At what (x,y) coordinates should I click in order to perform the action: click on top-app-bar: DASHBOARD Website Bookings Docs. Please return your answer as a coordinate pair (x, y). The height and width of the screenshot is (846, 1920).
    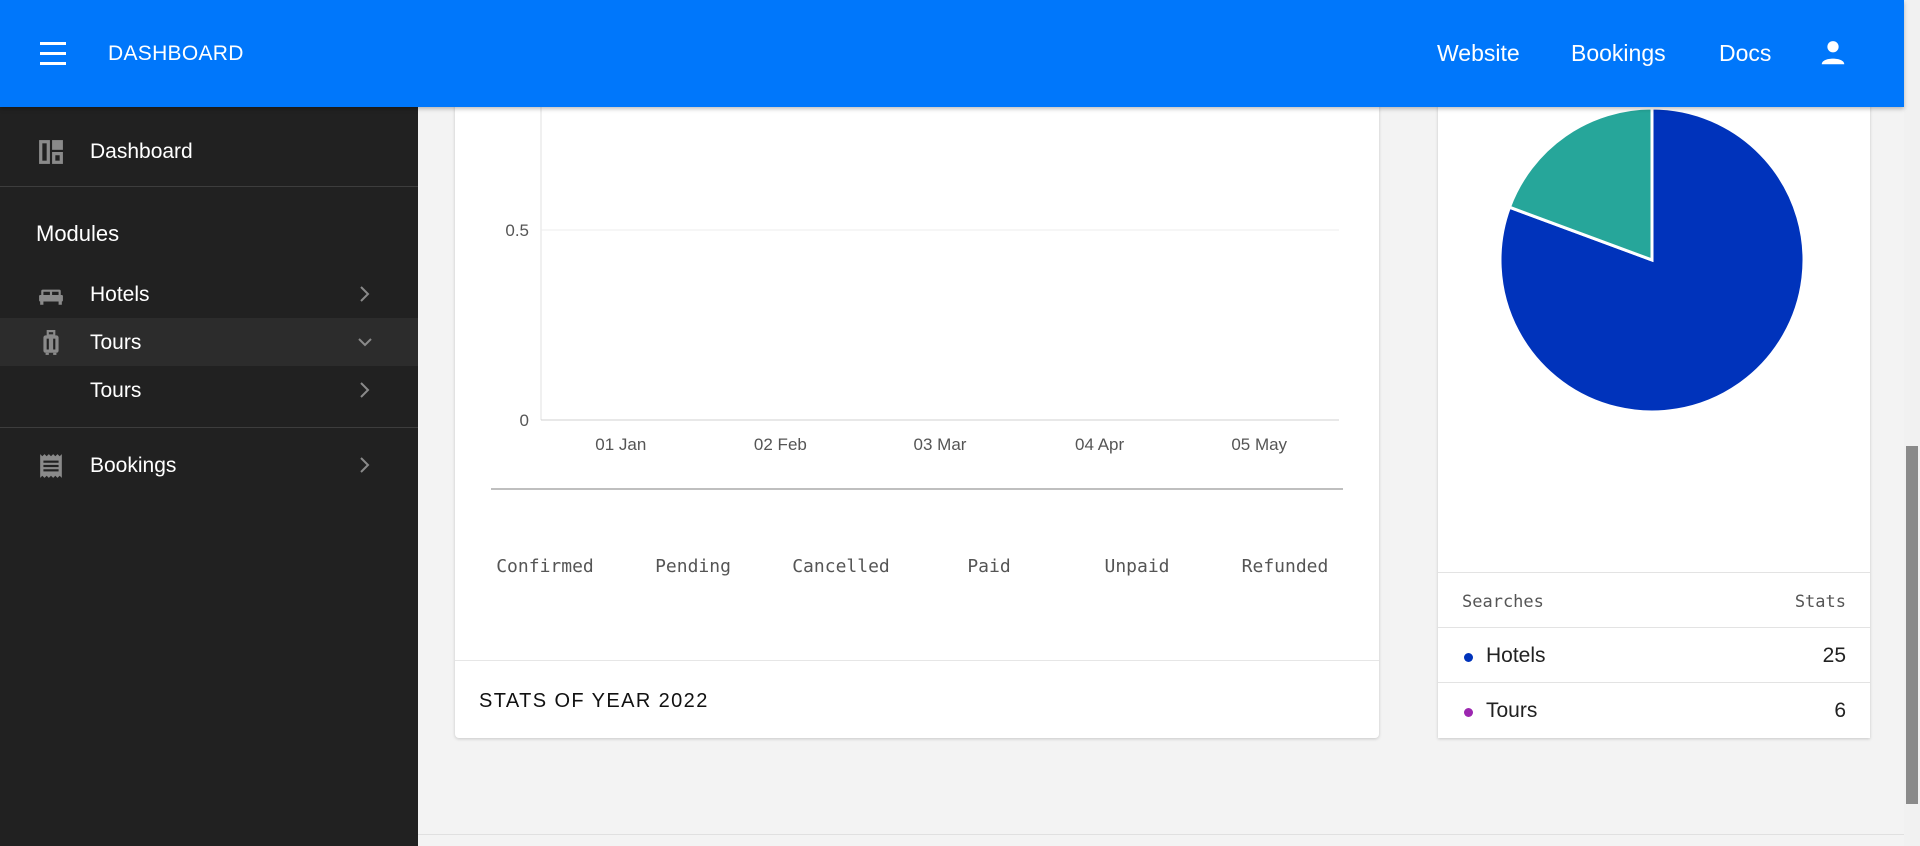
    Looking at the image, I should click on (952, 53).